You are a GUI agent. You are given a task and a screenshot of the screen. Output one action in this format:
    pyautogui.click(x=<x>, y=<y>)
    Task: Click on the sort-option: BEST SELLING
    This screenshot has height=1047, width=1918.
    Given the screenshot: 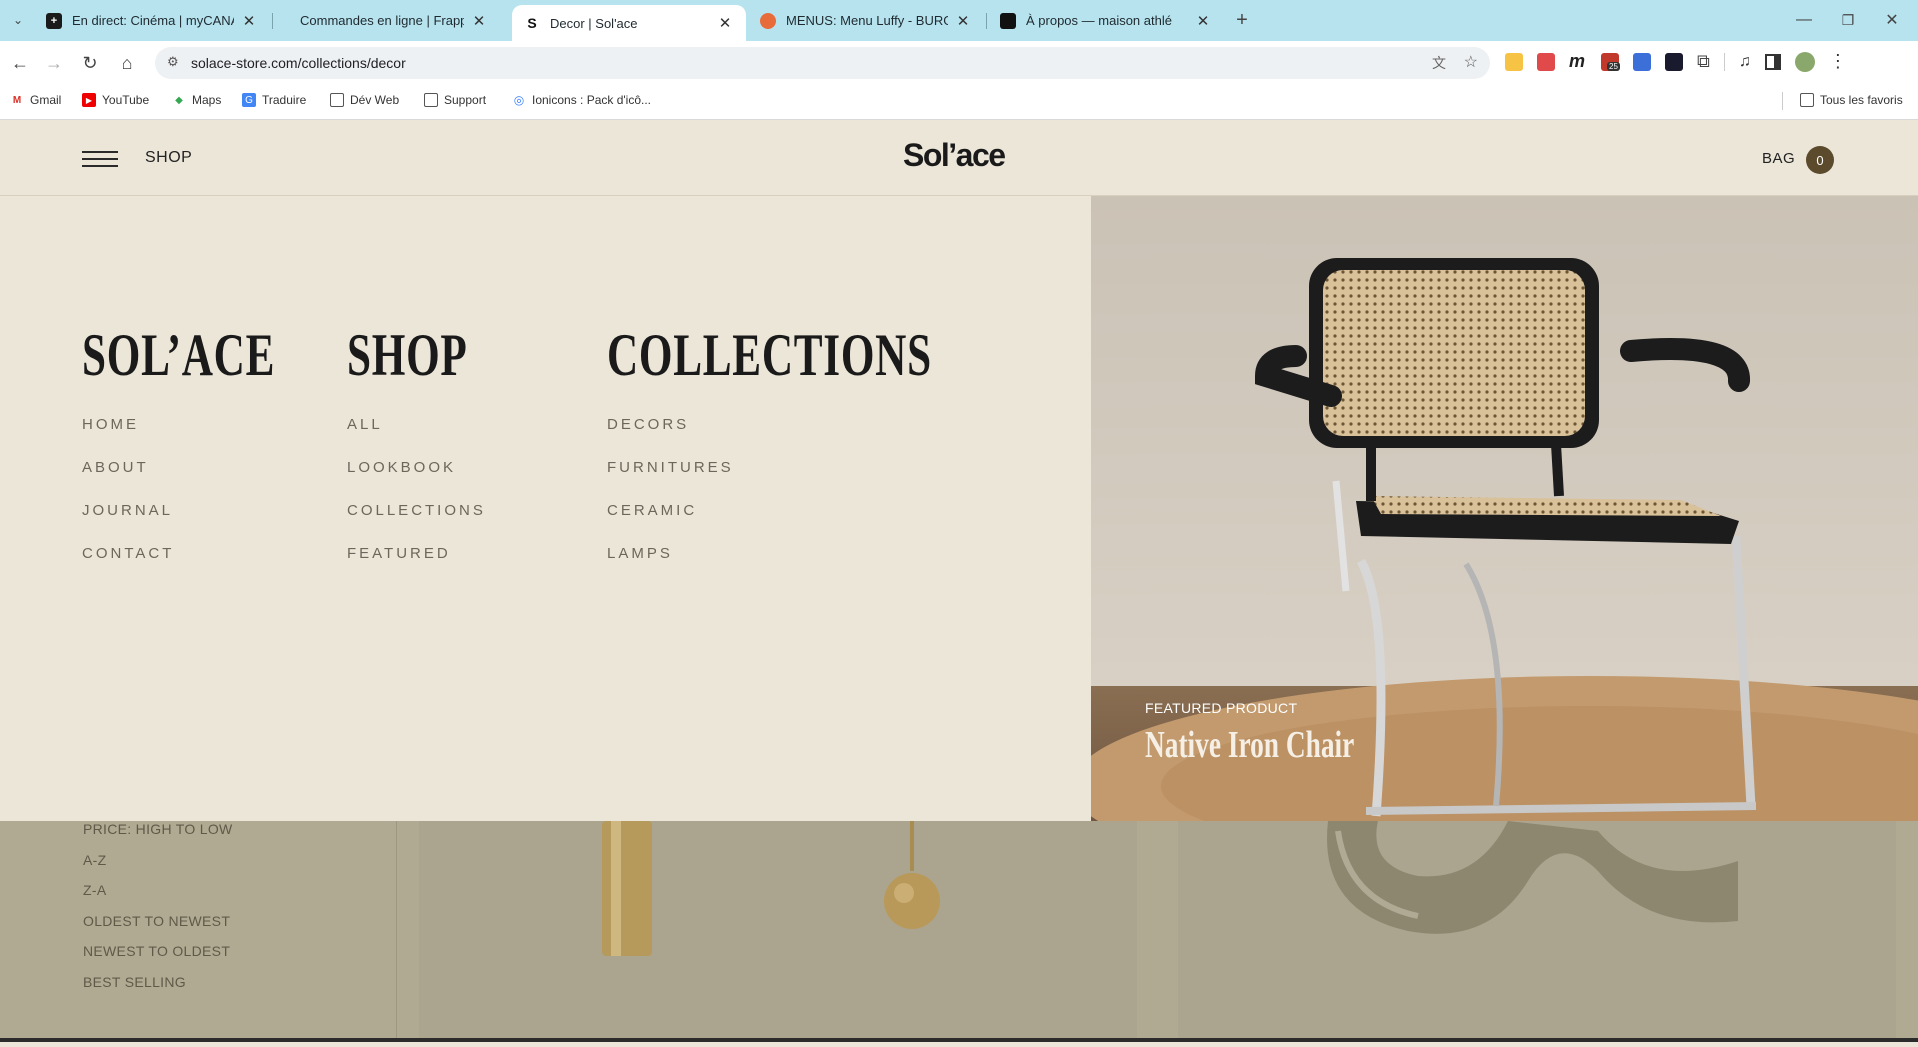 What is the action you would take?
    pyautogui.click(x=134, y=982)
    